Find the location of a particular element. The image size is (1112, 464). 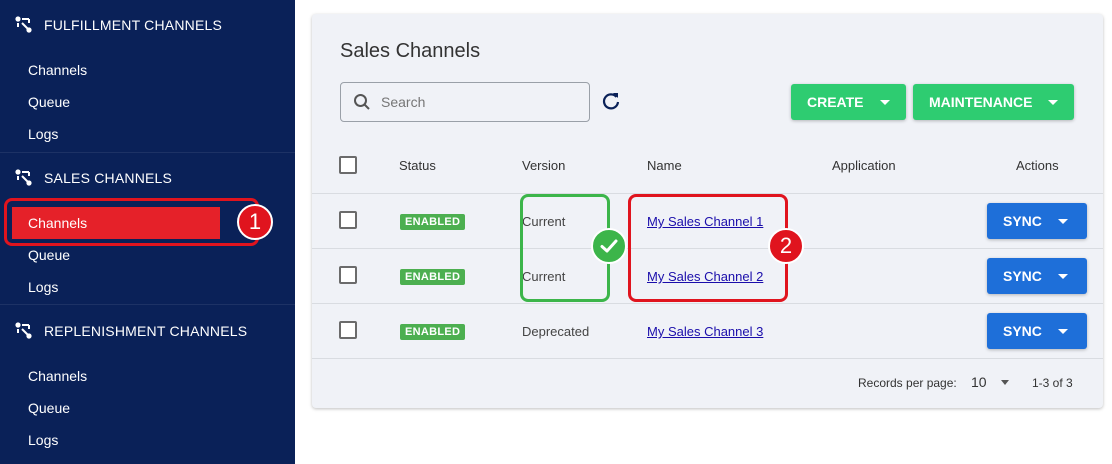

create-button: CREATE is located at coordinates (848, 102).